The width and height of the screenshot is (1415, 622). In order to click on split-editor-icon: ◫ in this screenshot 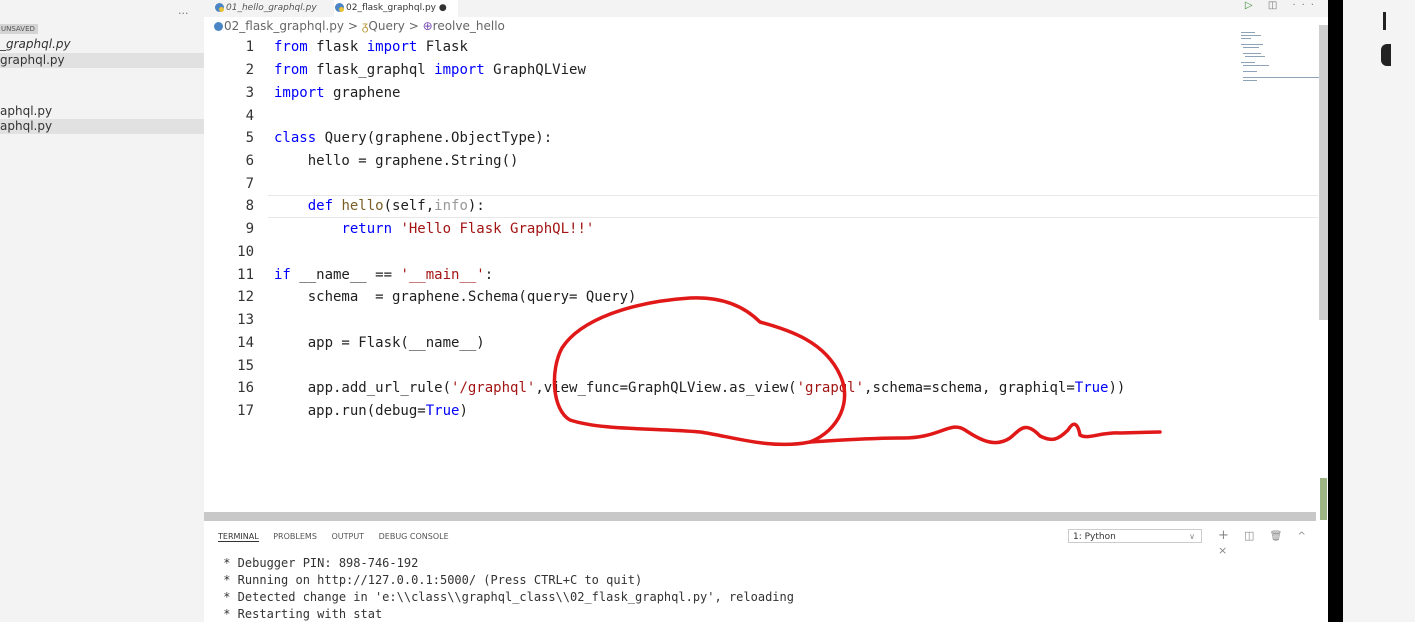, I will do `click(1275, 5)`.